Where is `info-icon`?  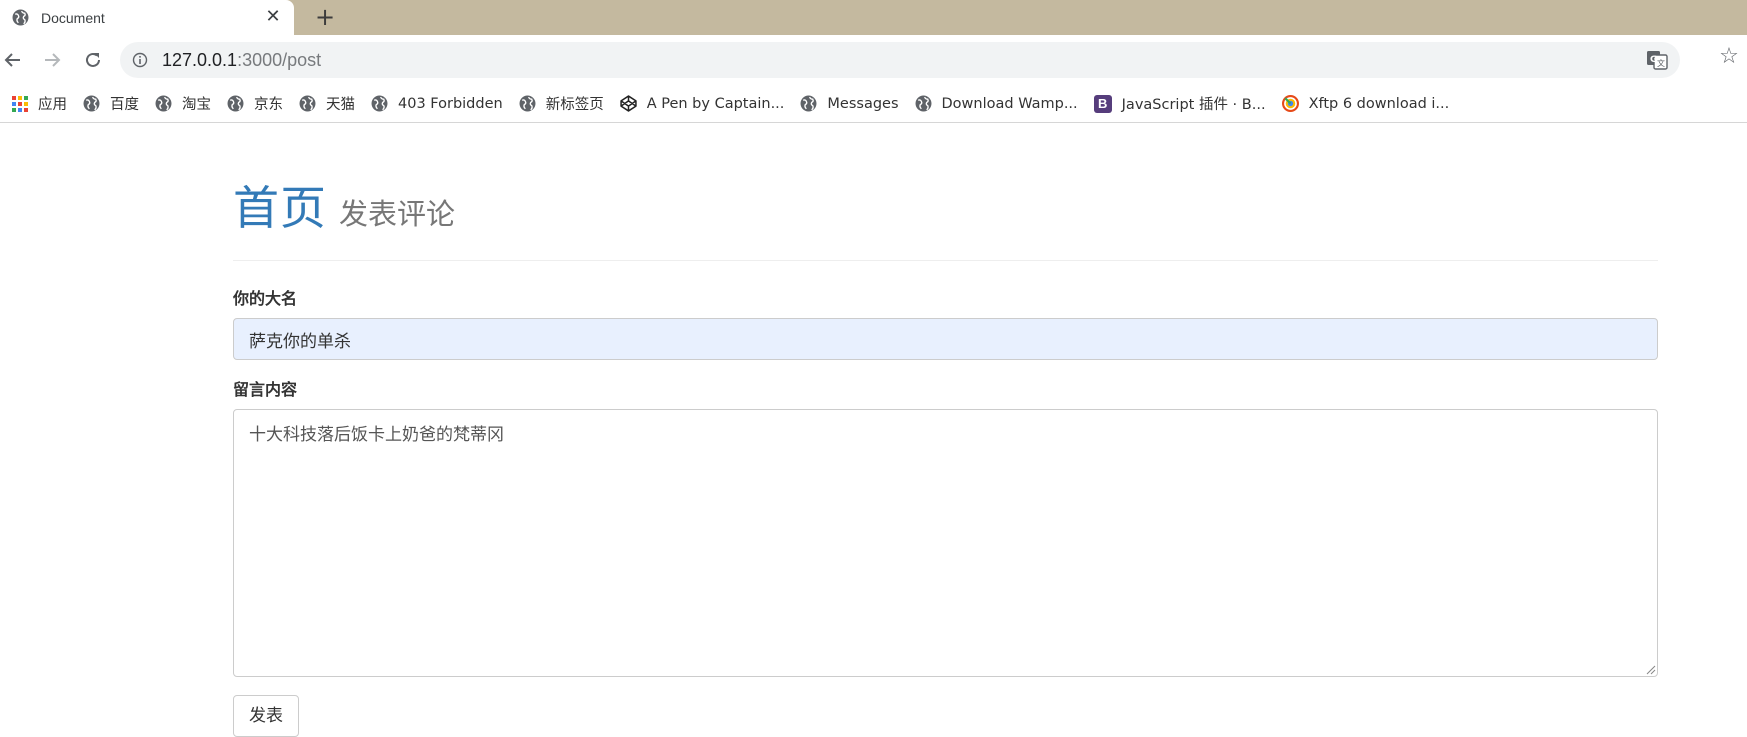 info-icon is located at coordinates (140, 60).